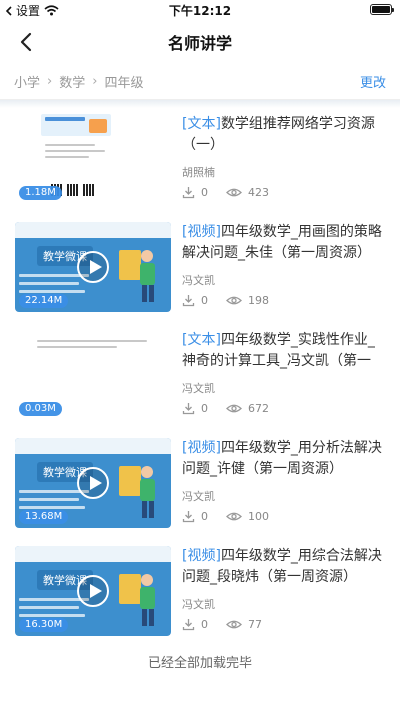 The width and height of the screenshot is (400, 710). What do you see at coordinates (200, 82) in the screenshot?
I see `breadcrumb: 小学 › 数学 › 四年级 更改` at bounding box center [200, 82].